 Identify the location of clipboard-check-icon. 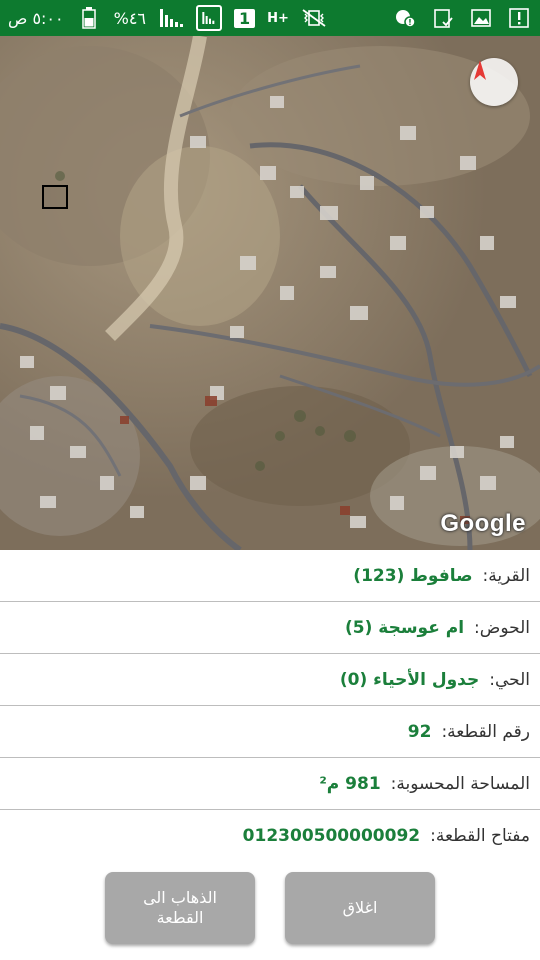
(443, 18).